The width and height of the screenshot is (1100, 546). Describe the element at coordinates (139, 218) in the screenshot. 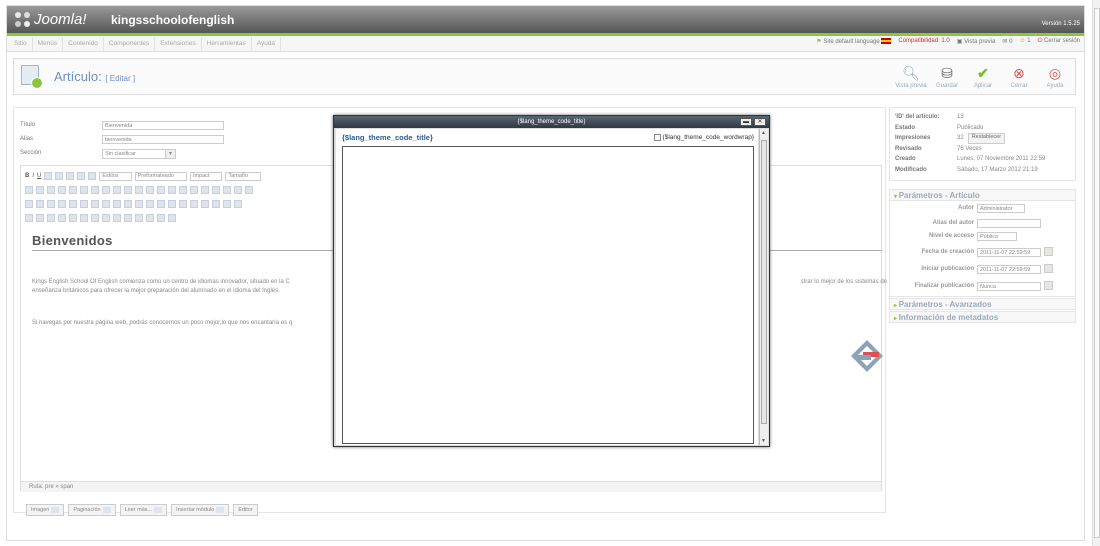

I see `abbr-icon` at that location.